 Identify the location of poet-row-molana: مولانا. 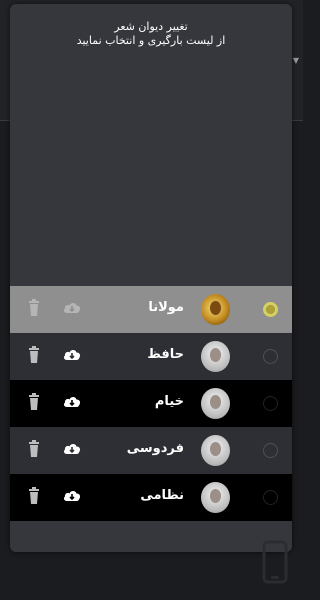
(151, 309).